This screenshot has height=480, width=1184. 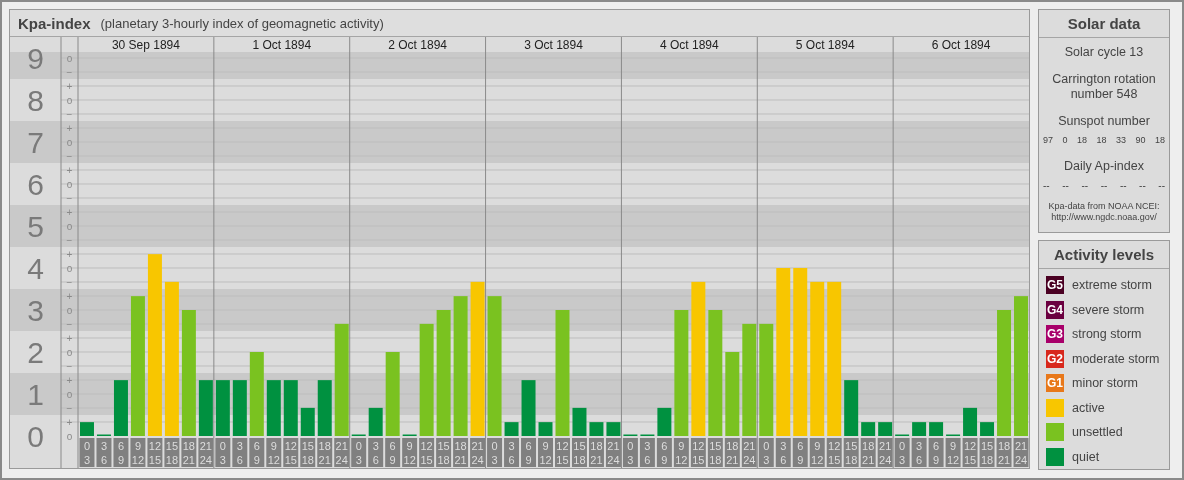 What do you see at coordinates (1104, 121) in the screenshot?
I see `sunspot-title: Sunspot number` at bounding box center [1104, 121].